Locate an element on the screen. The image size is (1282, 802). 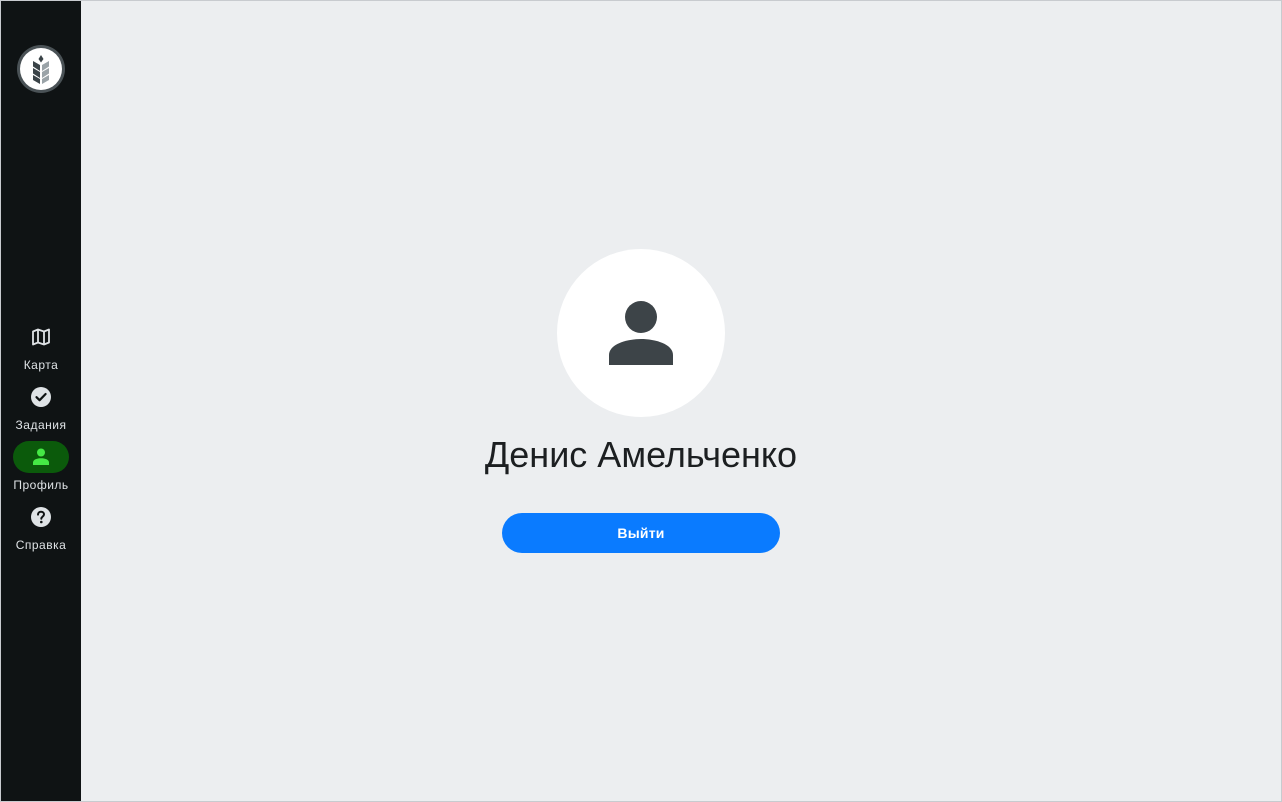
user-name: Денис Амельченко is located at coordinates (641, 454).